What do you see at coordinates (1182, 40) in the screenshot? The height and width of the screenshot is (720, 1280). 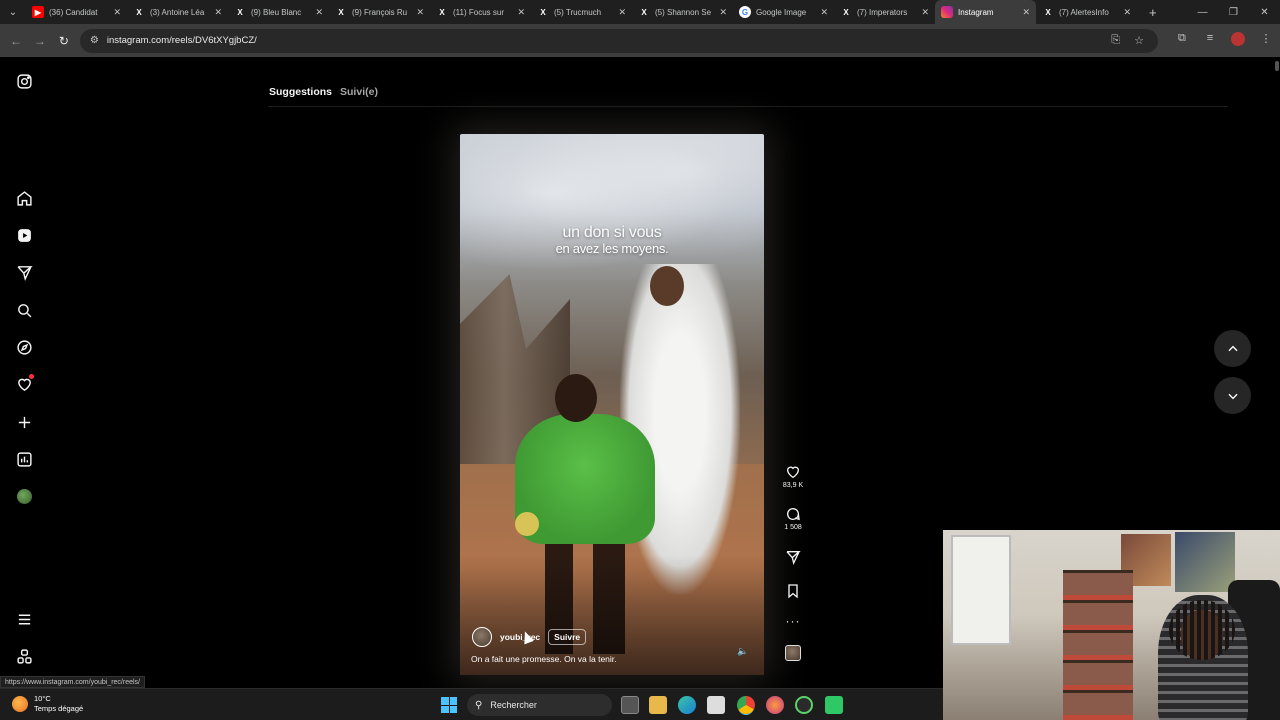 I see `extensions-icon: ⧉` at bounding box center [1182, 40].